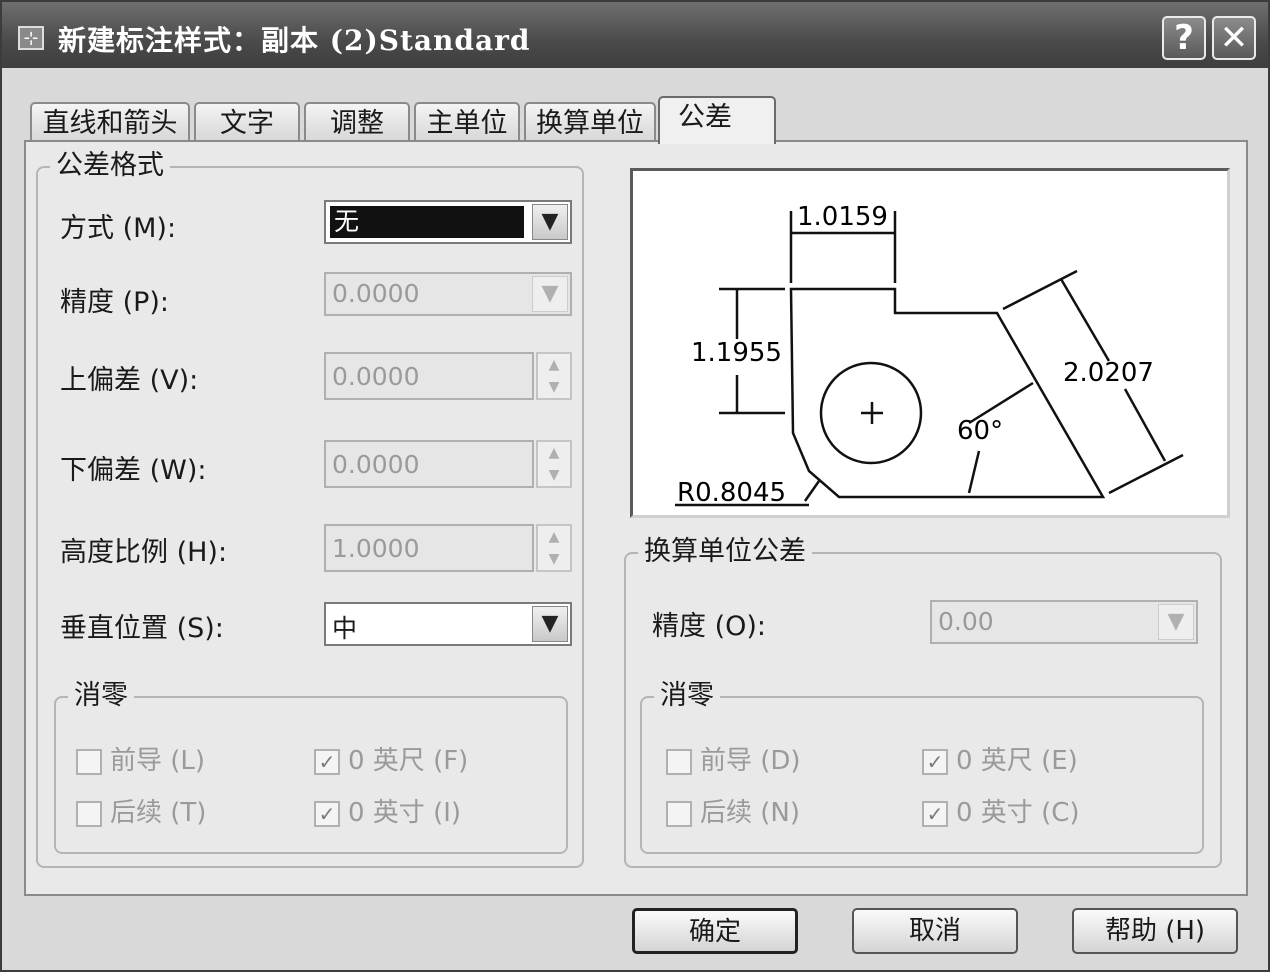 This screenshot has width=1270, height=972. What do you see at coordinates (842, 217) in the screenshot?
I see `dim-top-text: 1.0159` at bounding box center [842, 217].